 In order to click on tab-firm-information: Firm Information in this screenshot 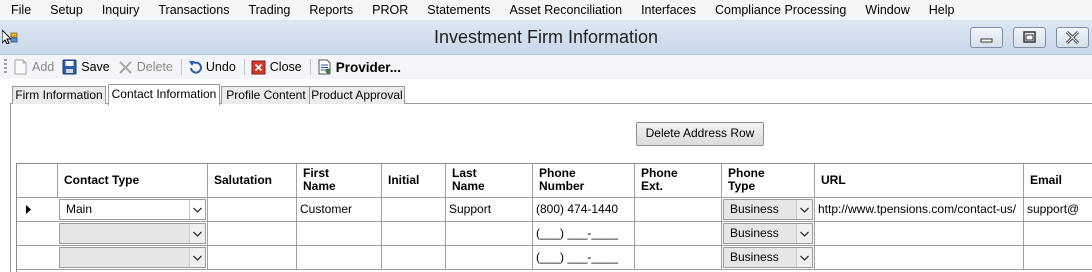, I will do `click(59, 95)`.